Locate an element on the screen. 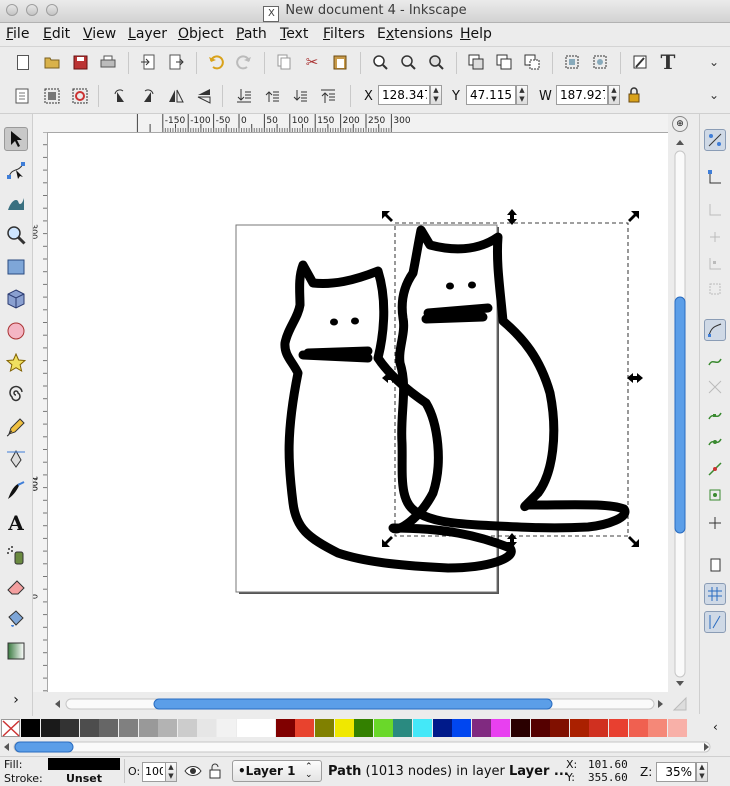 The height and width of the screenshot is (786, 730). lower-bottom-button is located at coordinates (244, 96).